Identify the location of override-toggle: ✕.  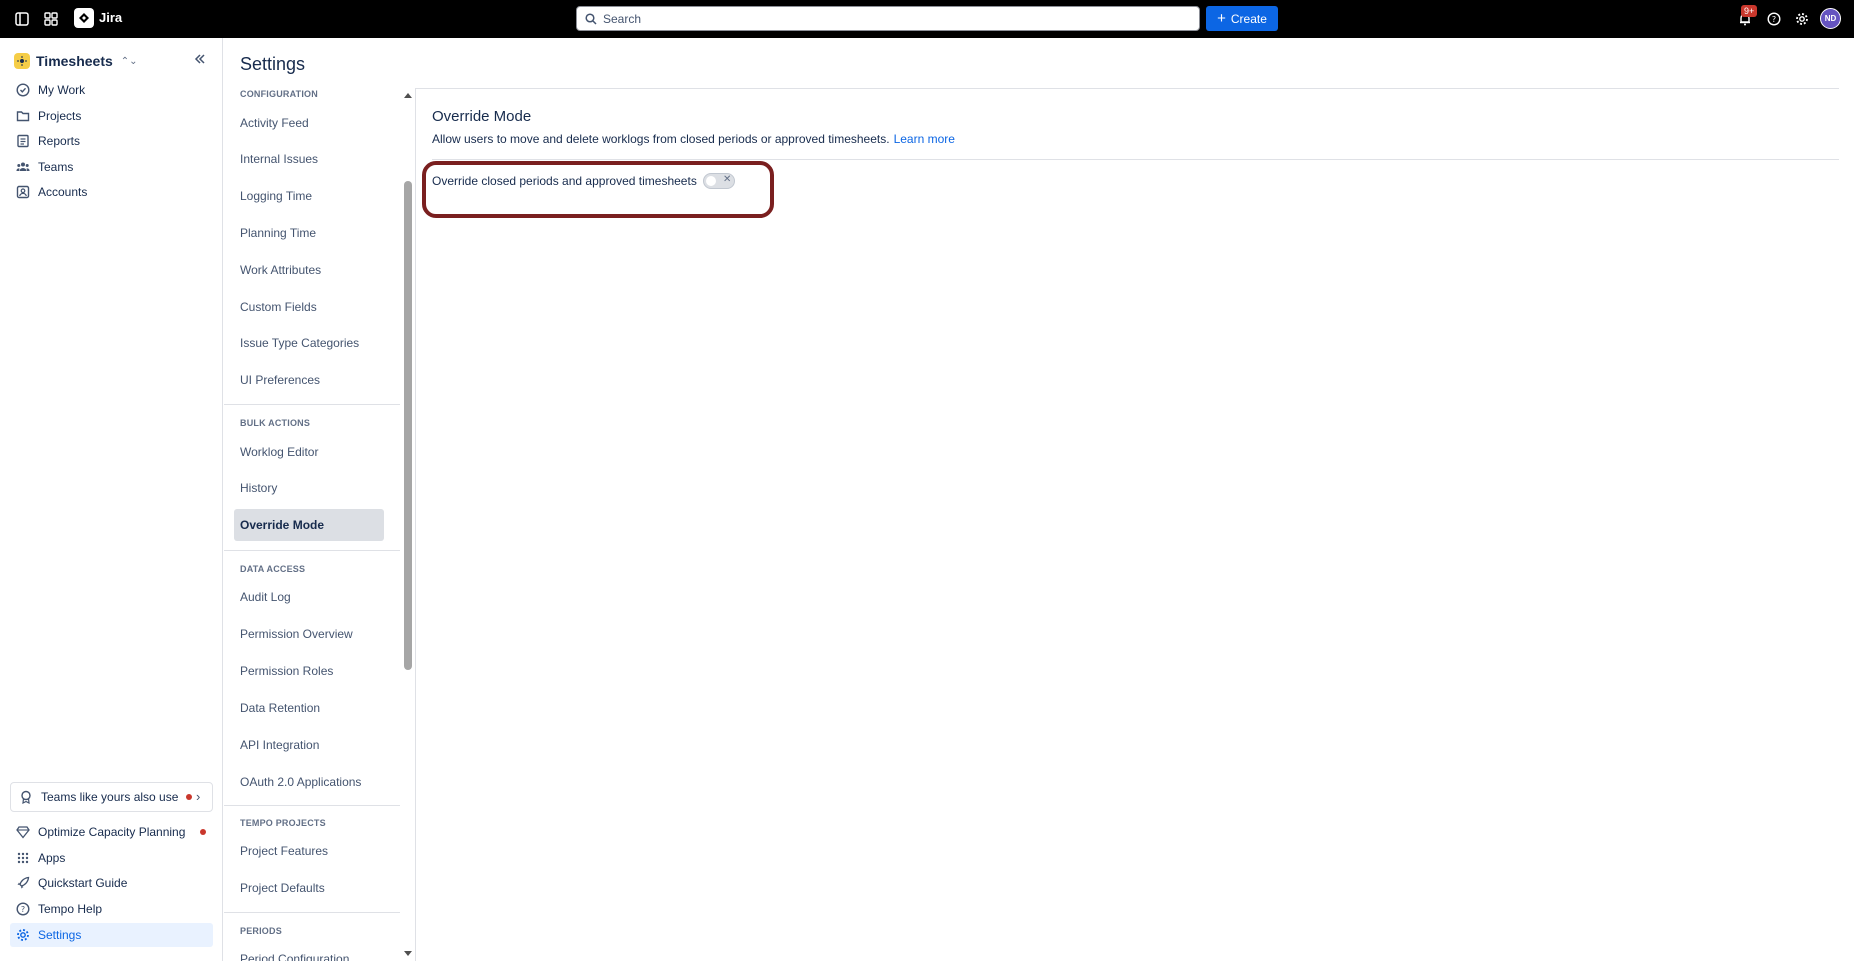
(719, 181).